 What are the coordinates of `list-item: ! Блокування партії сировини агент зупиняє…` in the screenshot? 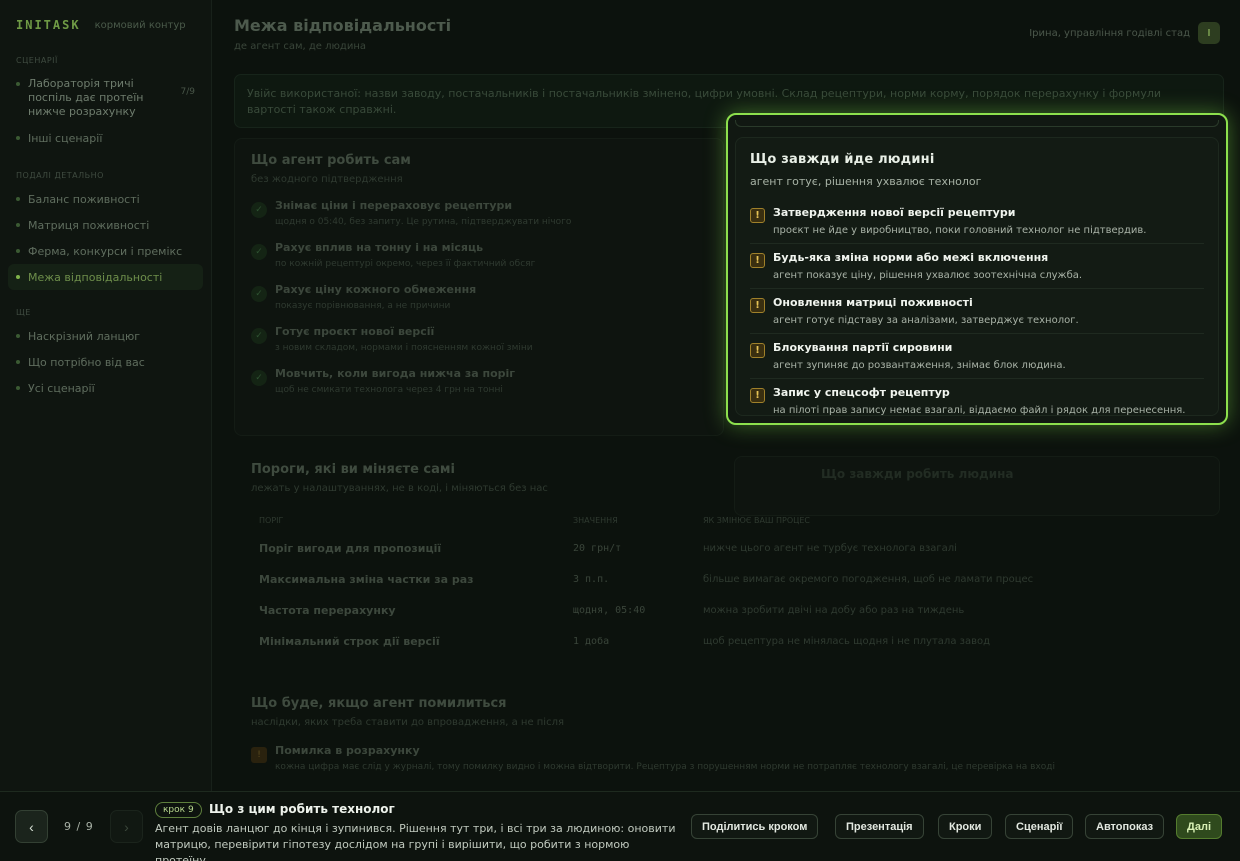 It's located at (977, 356).